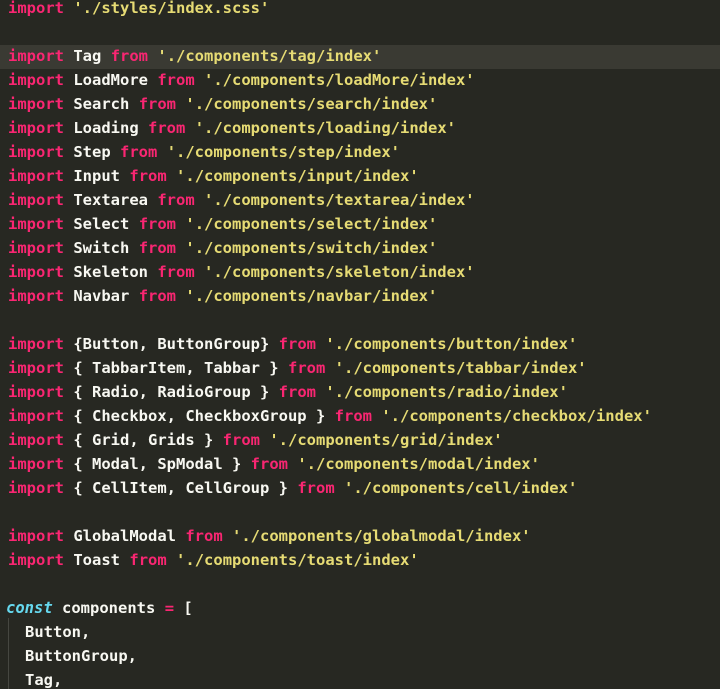 The image size is (720, 689). I want to click on module-path-string: './components/loadMore/index', so click(339, 80).